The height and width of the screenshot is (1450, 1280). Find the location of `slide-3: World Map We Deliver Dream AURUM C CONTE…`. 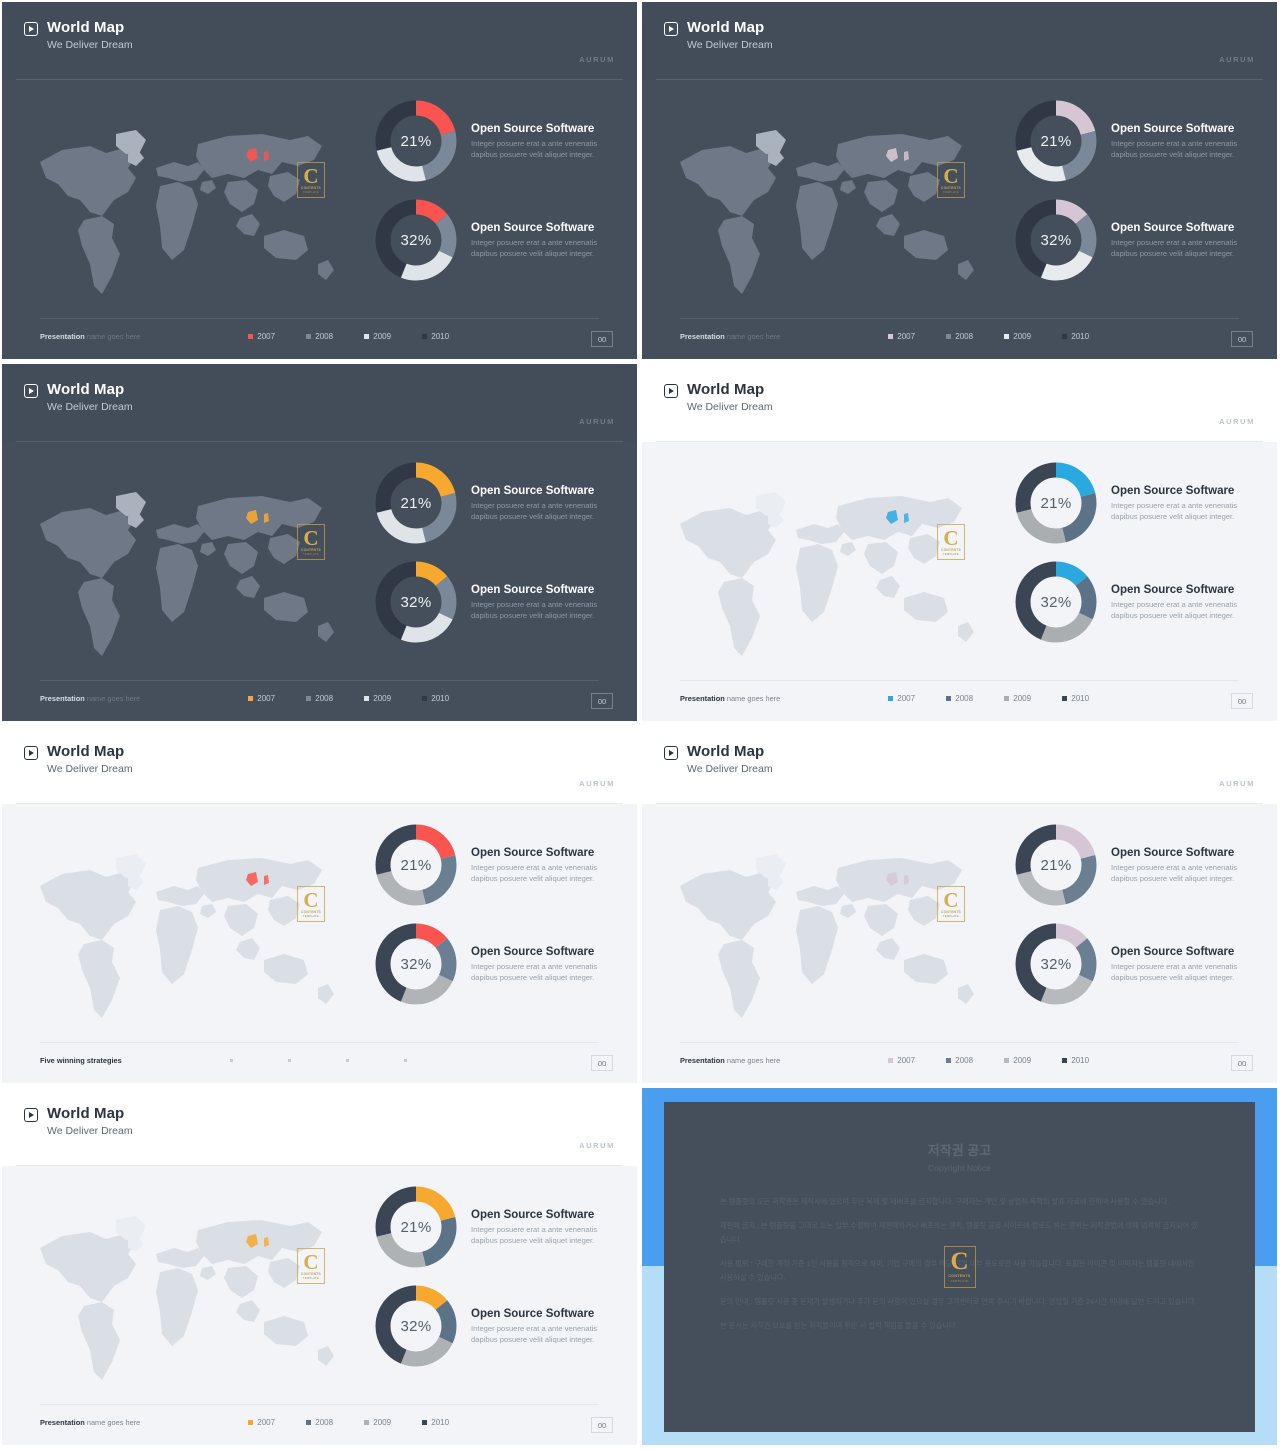

slide-3: World Map We Deliver Dream AURUM C CONTE… is located at coordinates (319, 542).